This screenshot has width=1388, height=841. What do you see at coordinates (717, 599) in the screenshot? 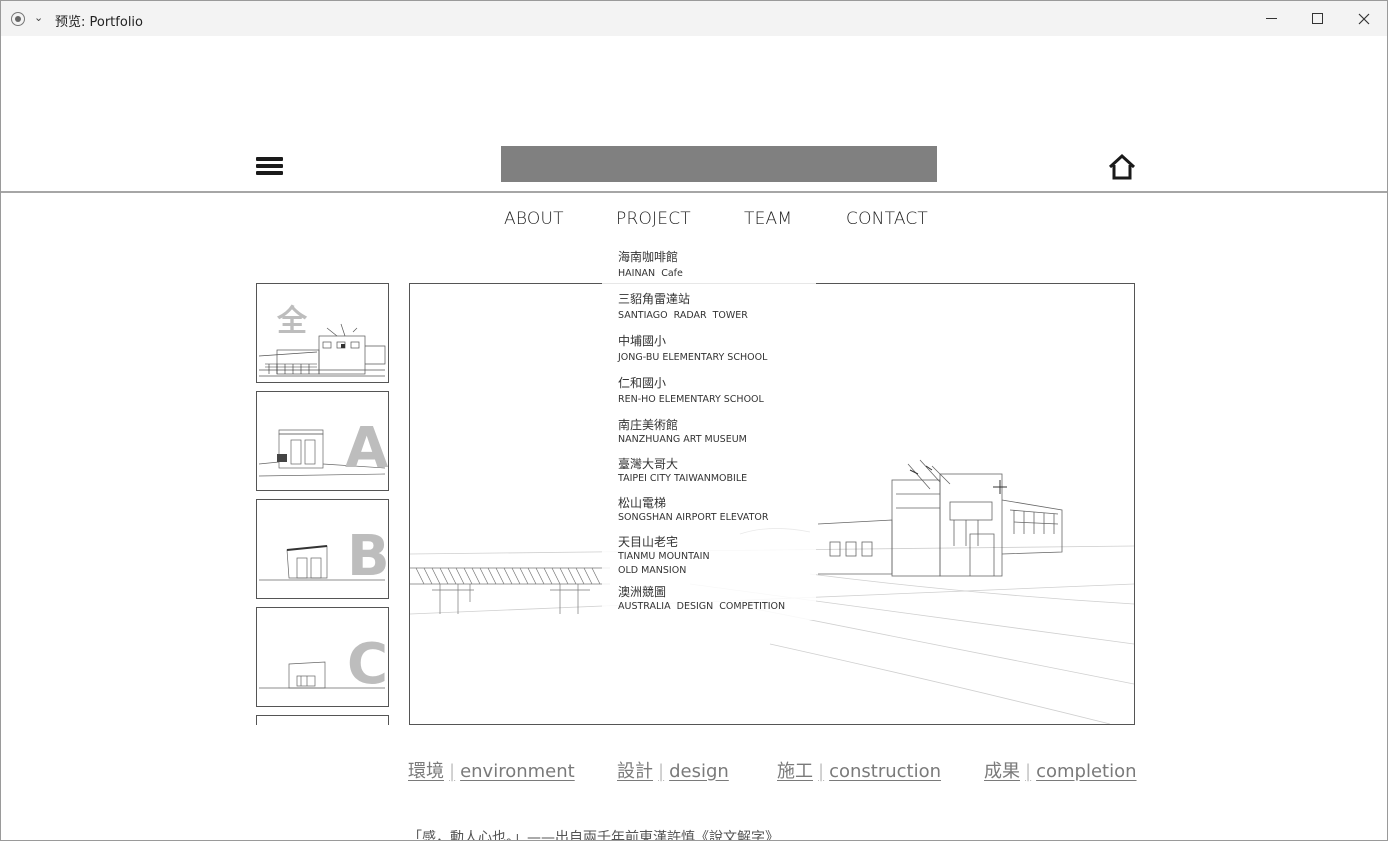
I see `menu-item-australia-competition: 澳洲競圖 AUSTRALIA DESIGN COMPETITION` at bounding box center [717, 599].